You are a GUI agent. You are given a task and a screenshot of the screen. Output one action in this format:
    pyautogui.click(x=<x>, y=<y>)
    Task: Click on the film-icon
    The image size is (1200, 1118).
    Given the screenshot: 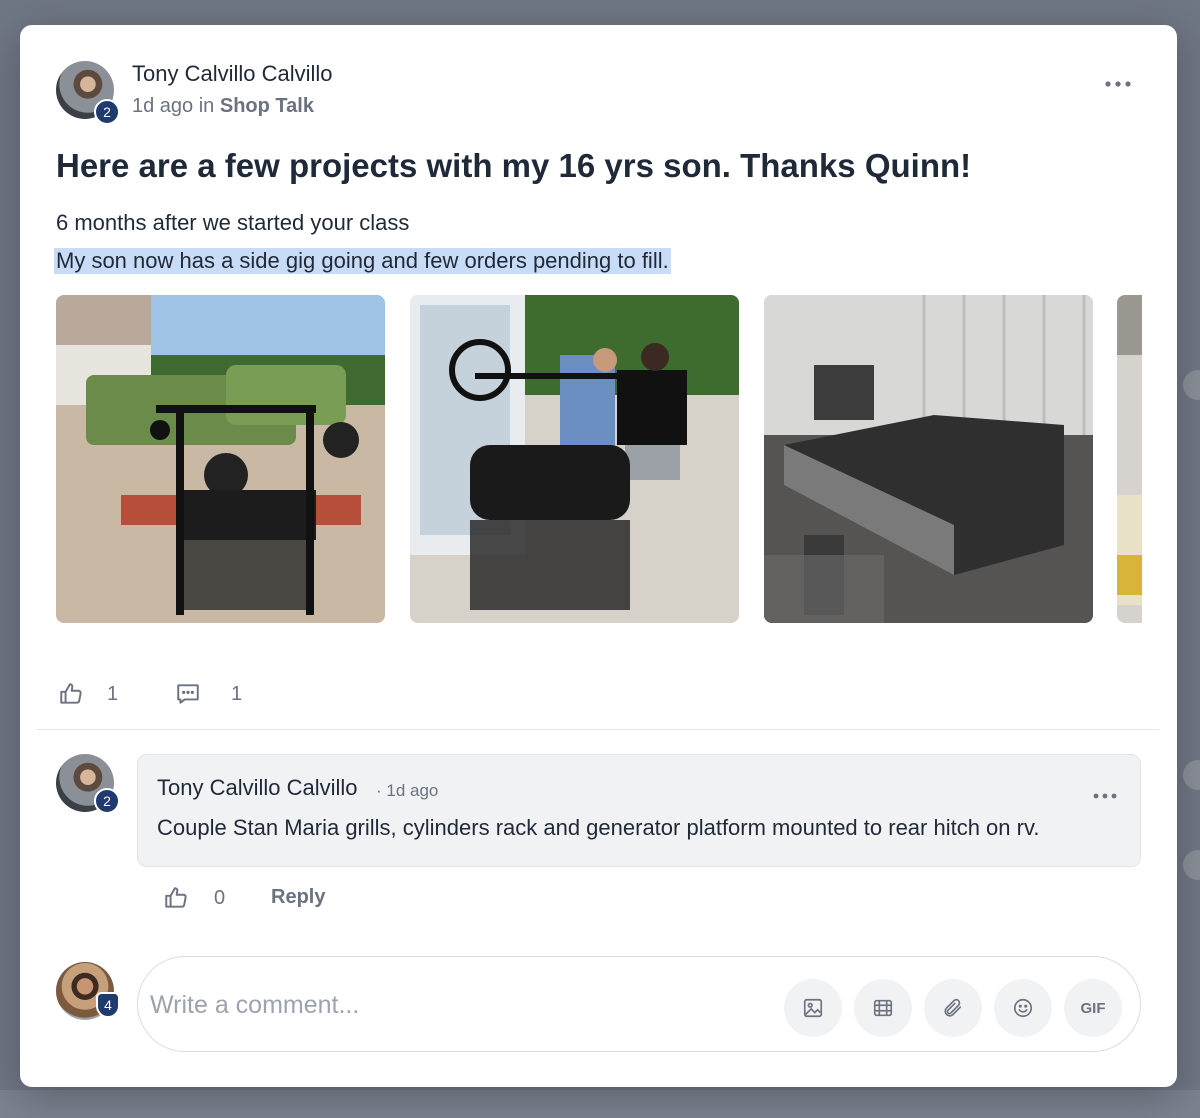 What is the action you would take?
    pyautogui.click(x=883, y=1008)
    